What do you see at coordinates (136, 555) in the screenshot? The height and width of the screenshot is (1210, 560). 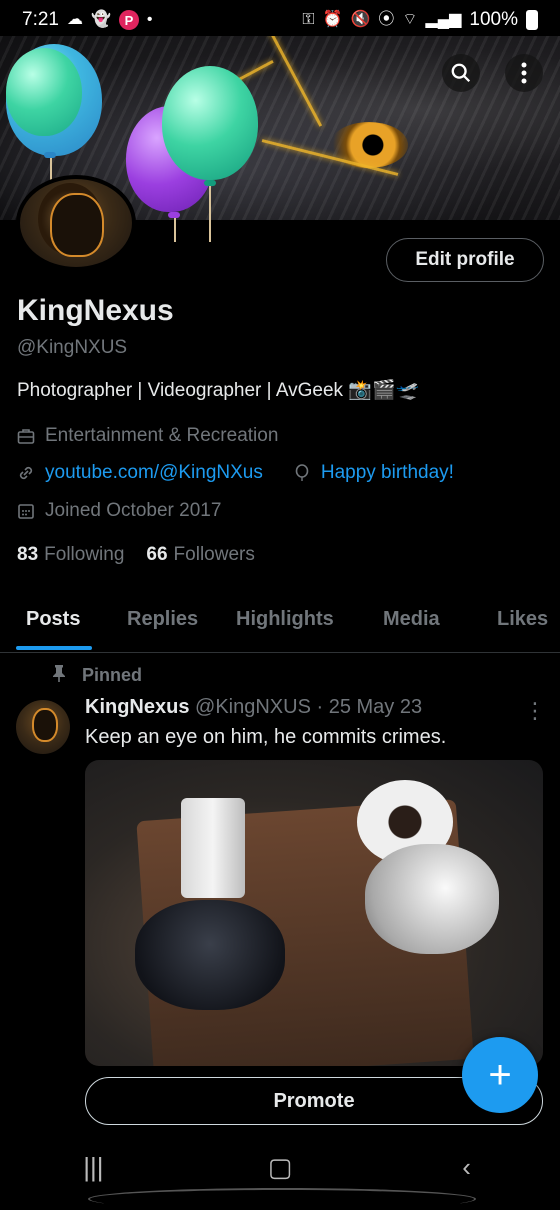 I see `follow-stats: 83 Following 66 Followers` at bounding box center [136, 555].